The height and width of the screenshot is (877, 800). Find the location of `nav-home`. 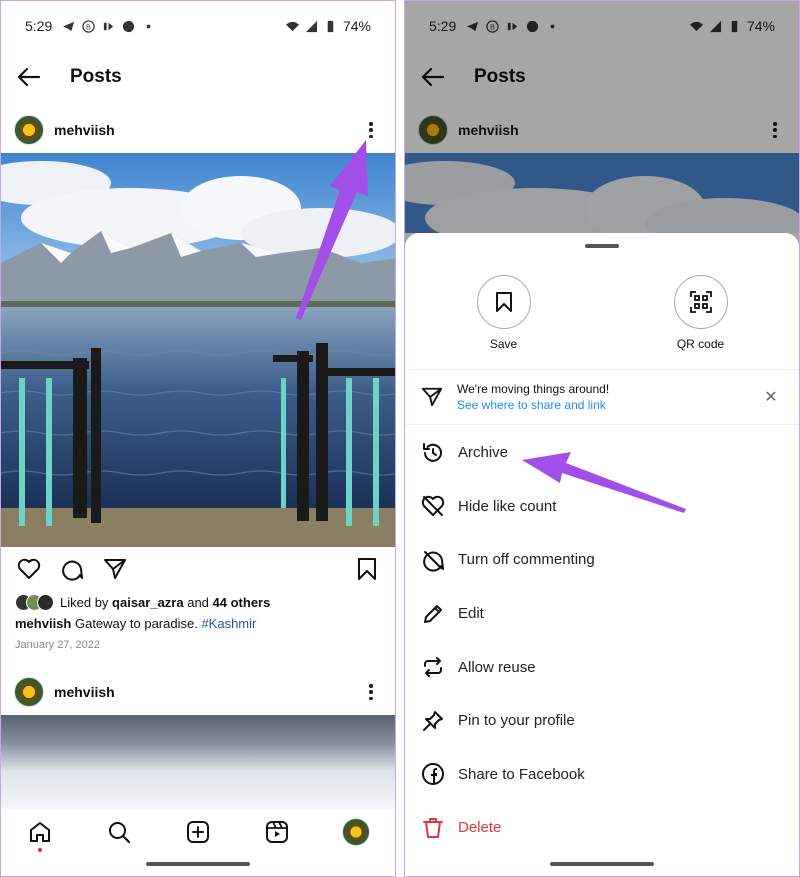

nav-home is located at coordinates (40, 834).